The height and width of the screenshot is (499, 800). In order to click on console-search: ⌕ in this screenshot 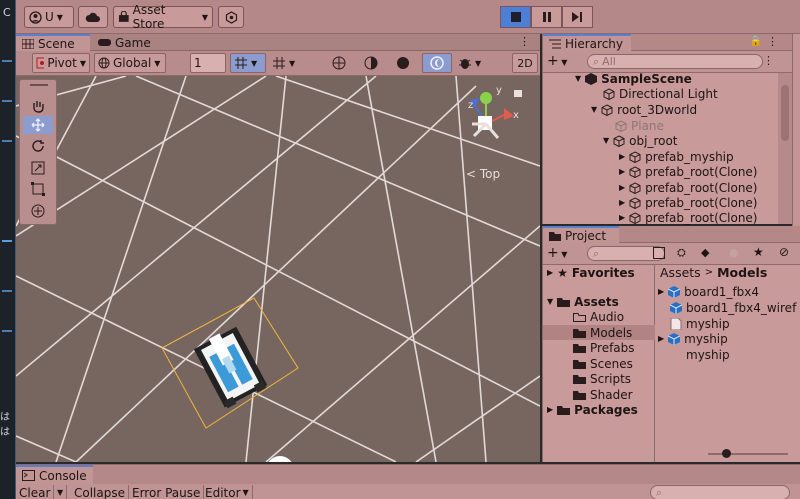, I will do `click(720, 492)`.